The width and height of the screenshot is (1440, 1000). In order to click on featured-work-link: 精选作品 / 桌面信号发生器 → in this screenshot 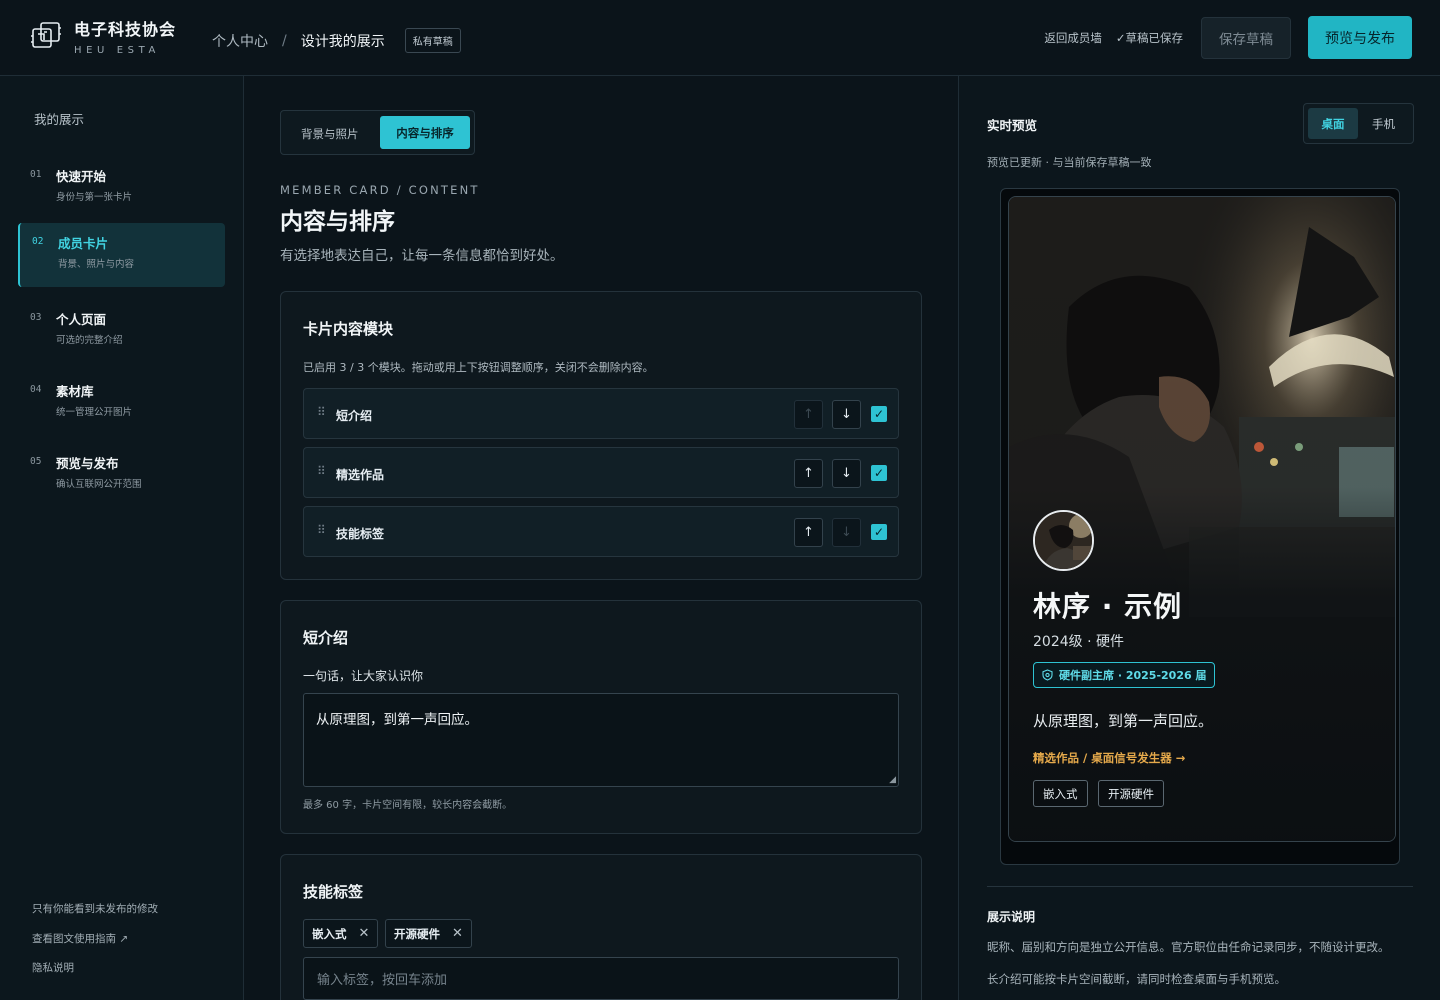, I will do `click(1109, 758)`.